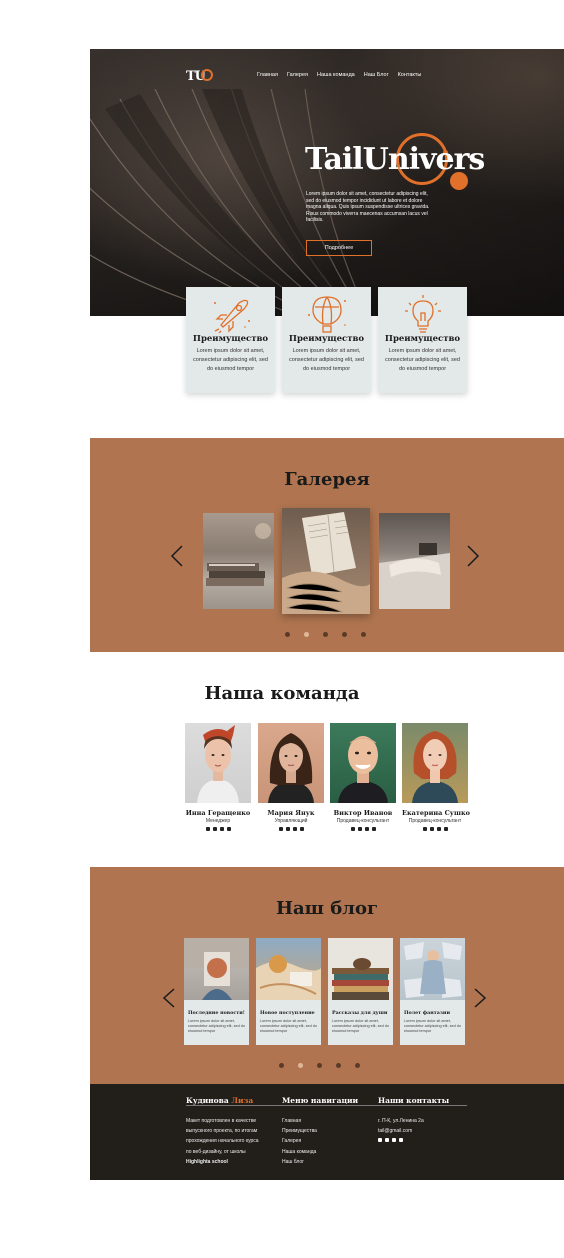 The height and width of the screenshot is (1258, 564). What do you see at coordinates (413, 1140) in the screenshot?
I see `footer-social-links` at bounding box center [413, 1140].